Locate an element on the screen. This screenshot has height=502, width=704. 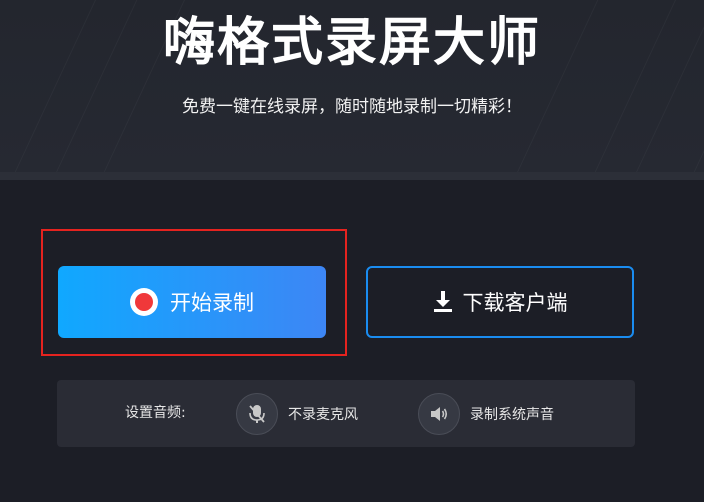
microphone-off-icon is located at coordinates (257, 414).